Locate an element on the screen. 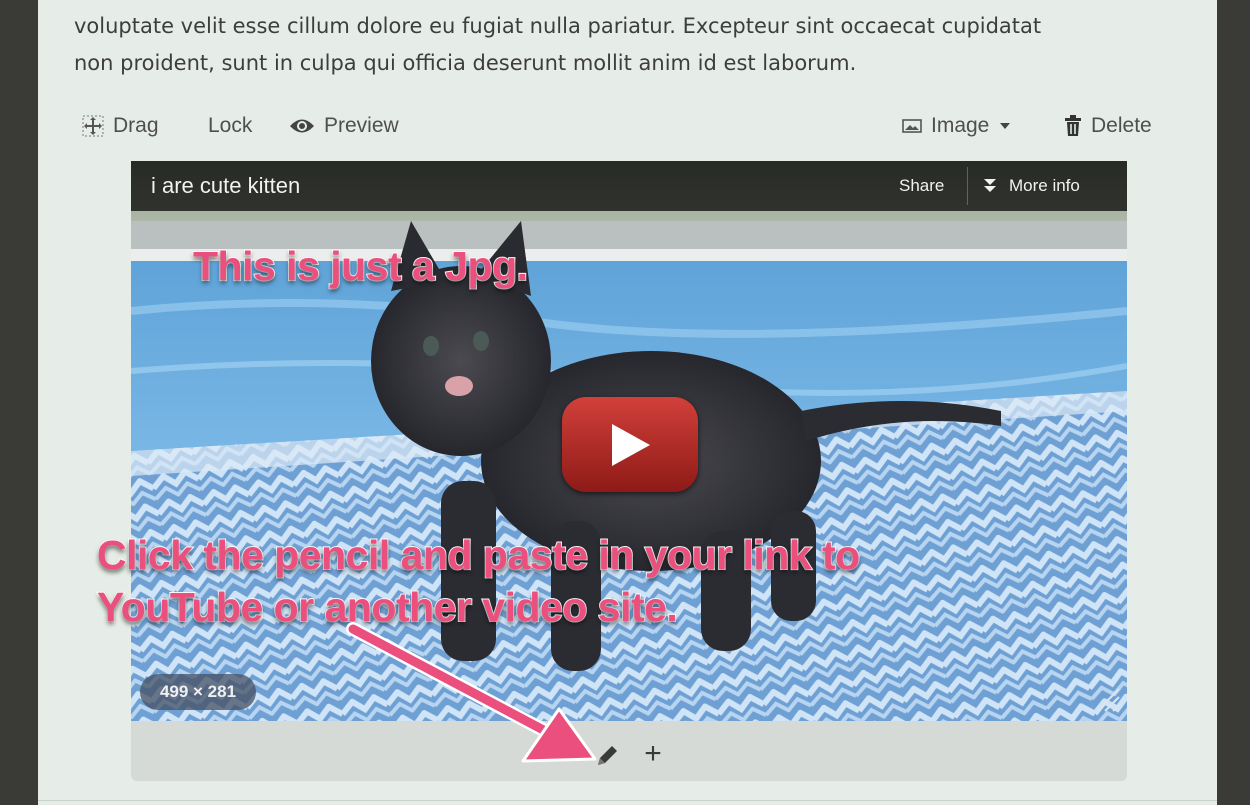  pencil-icon is located at coordinates (607, 756).